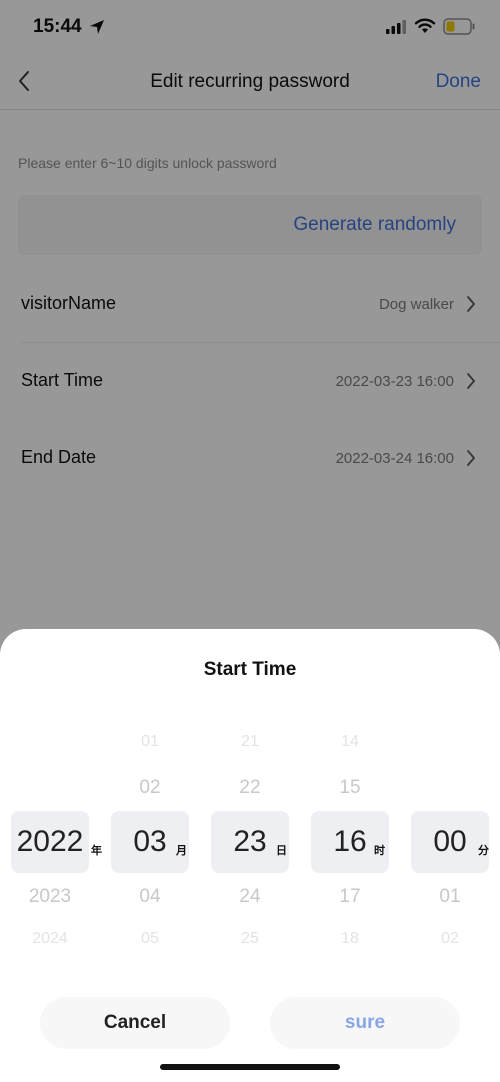 This screenshot has width=500, height=1082. What do you see at coordinates (50, 897) in the screenshot?
I see `picker-option: 2023` at bounding box center [50, 897].